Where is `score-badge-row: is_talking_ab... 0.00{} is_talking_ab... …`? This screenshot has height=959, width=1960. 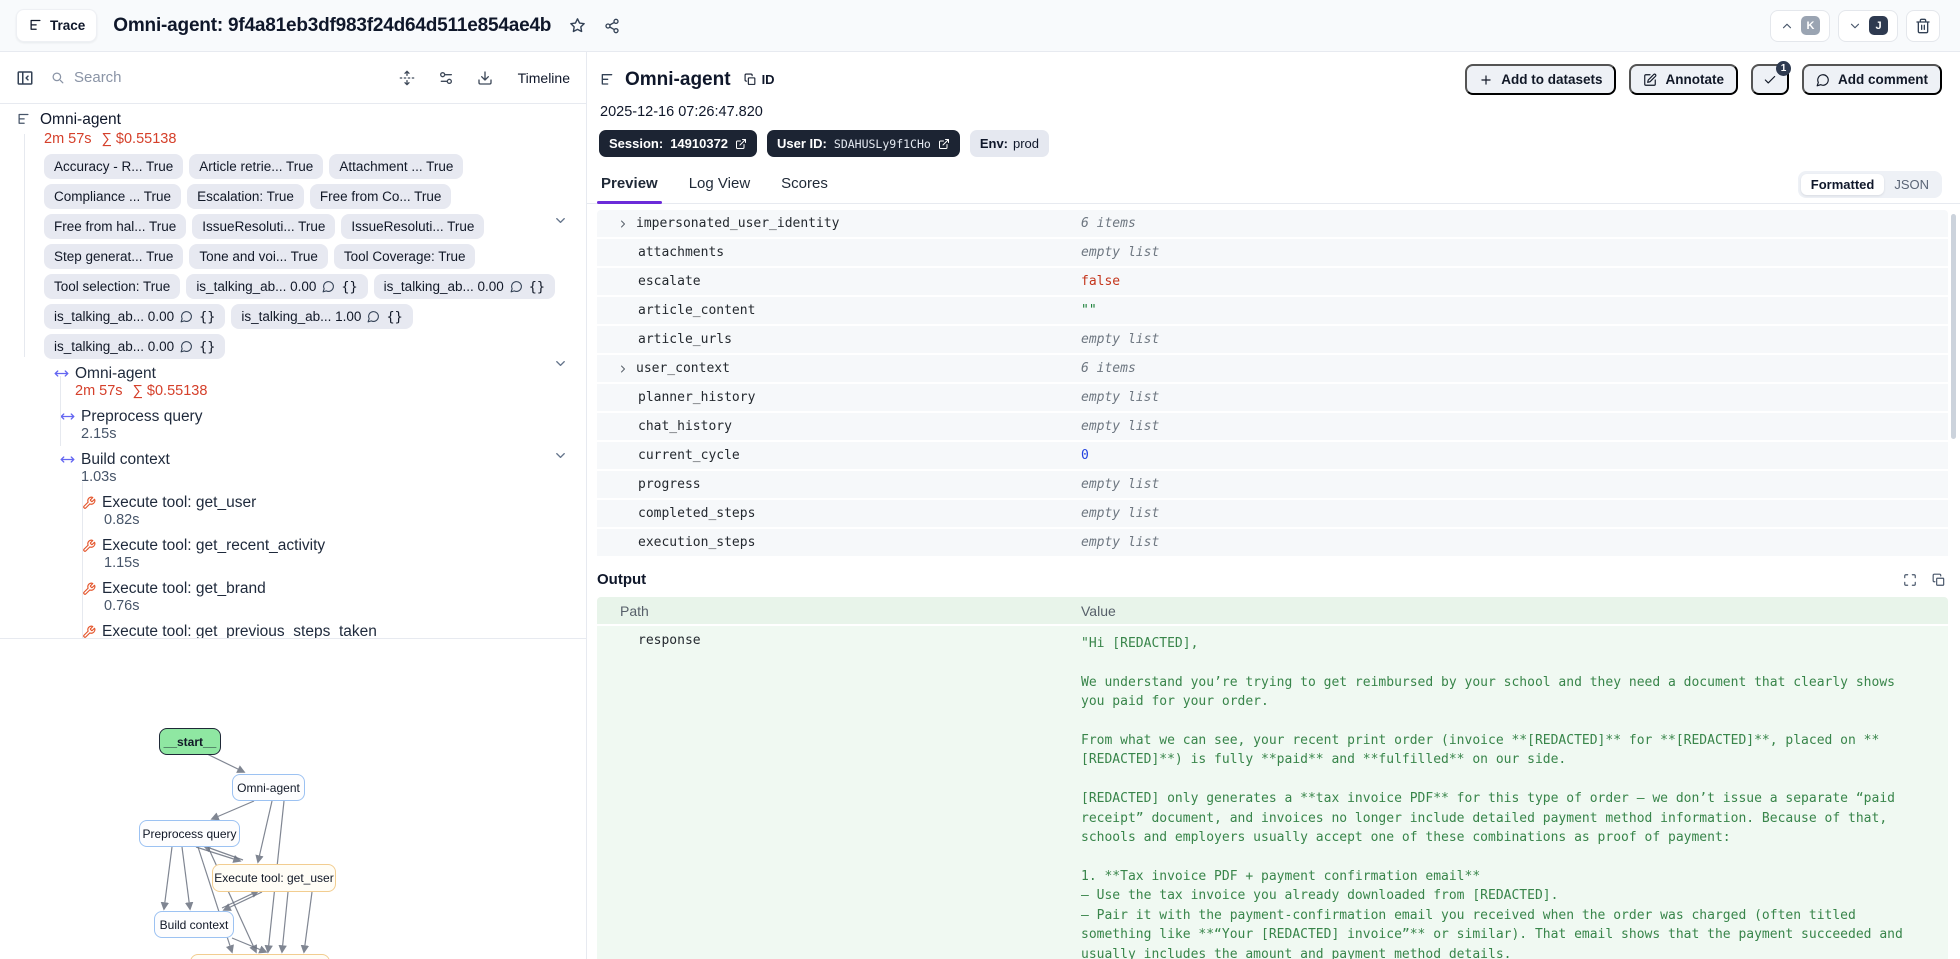
score-badge-row: is_talking_ab... 0.00{} is_talking_ab... … is located at coordinates (315, 316).